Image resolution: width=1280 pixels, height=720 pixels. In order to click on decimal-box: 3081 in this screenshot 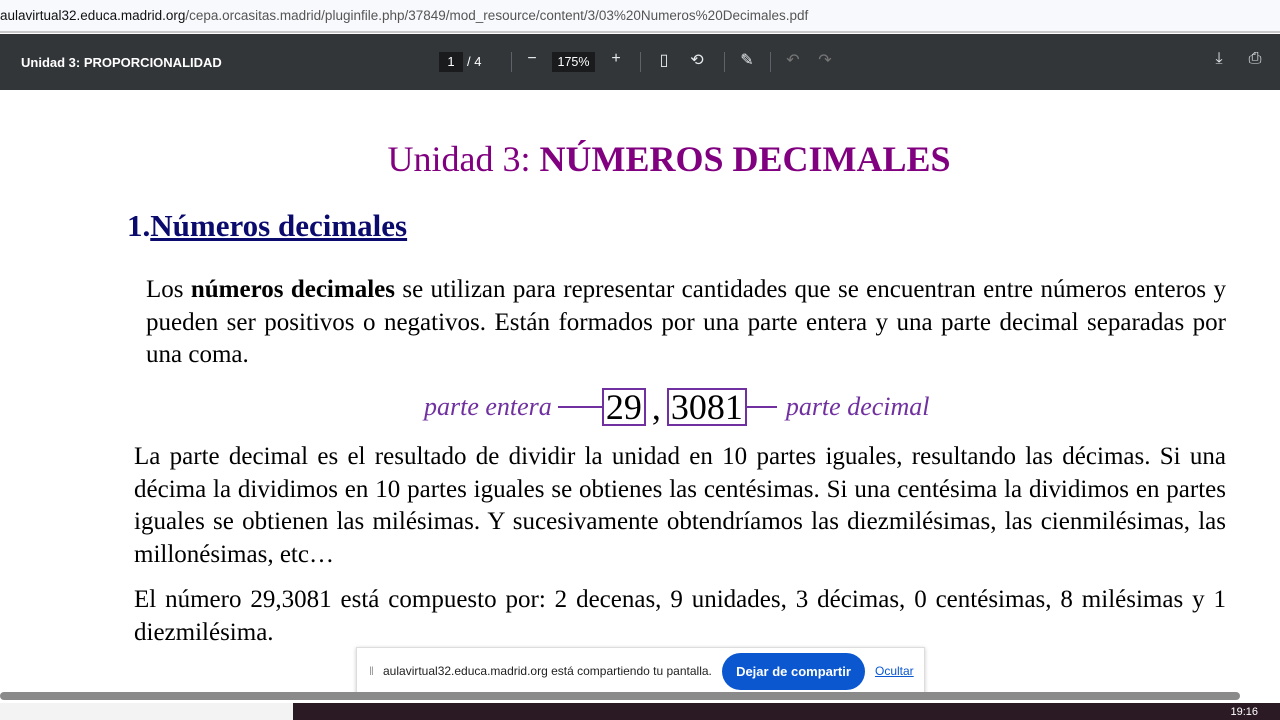, I will do `click(706, 407)`.